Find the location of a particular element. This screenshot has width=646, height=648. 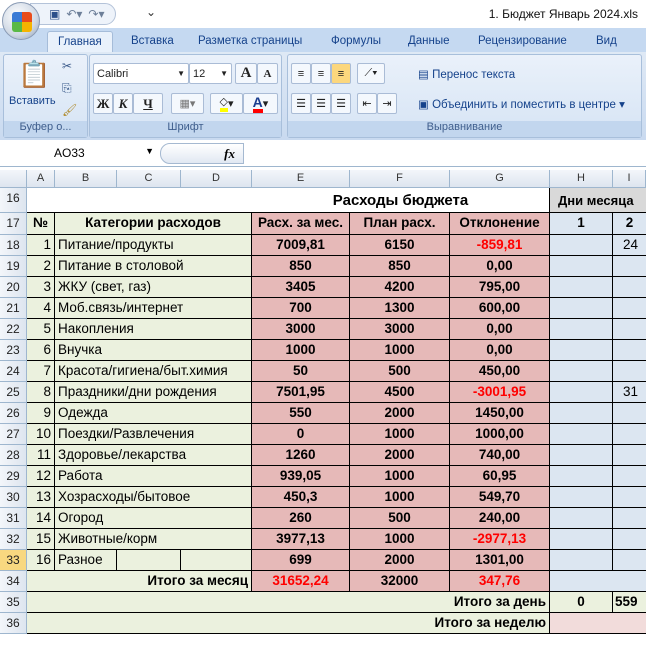

cell-c33 is located at coordinates (149, 560).